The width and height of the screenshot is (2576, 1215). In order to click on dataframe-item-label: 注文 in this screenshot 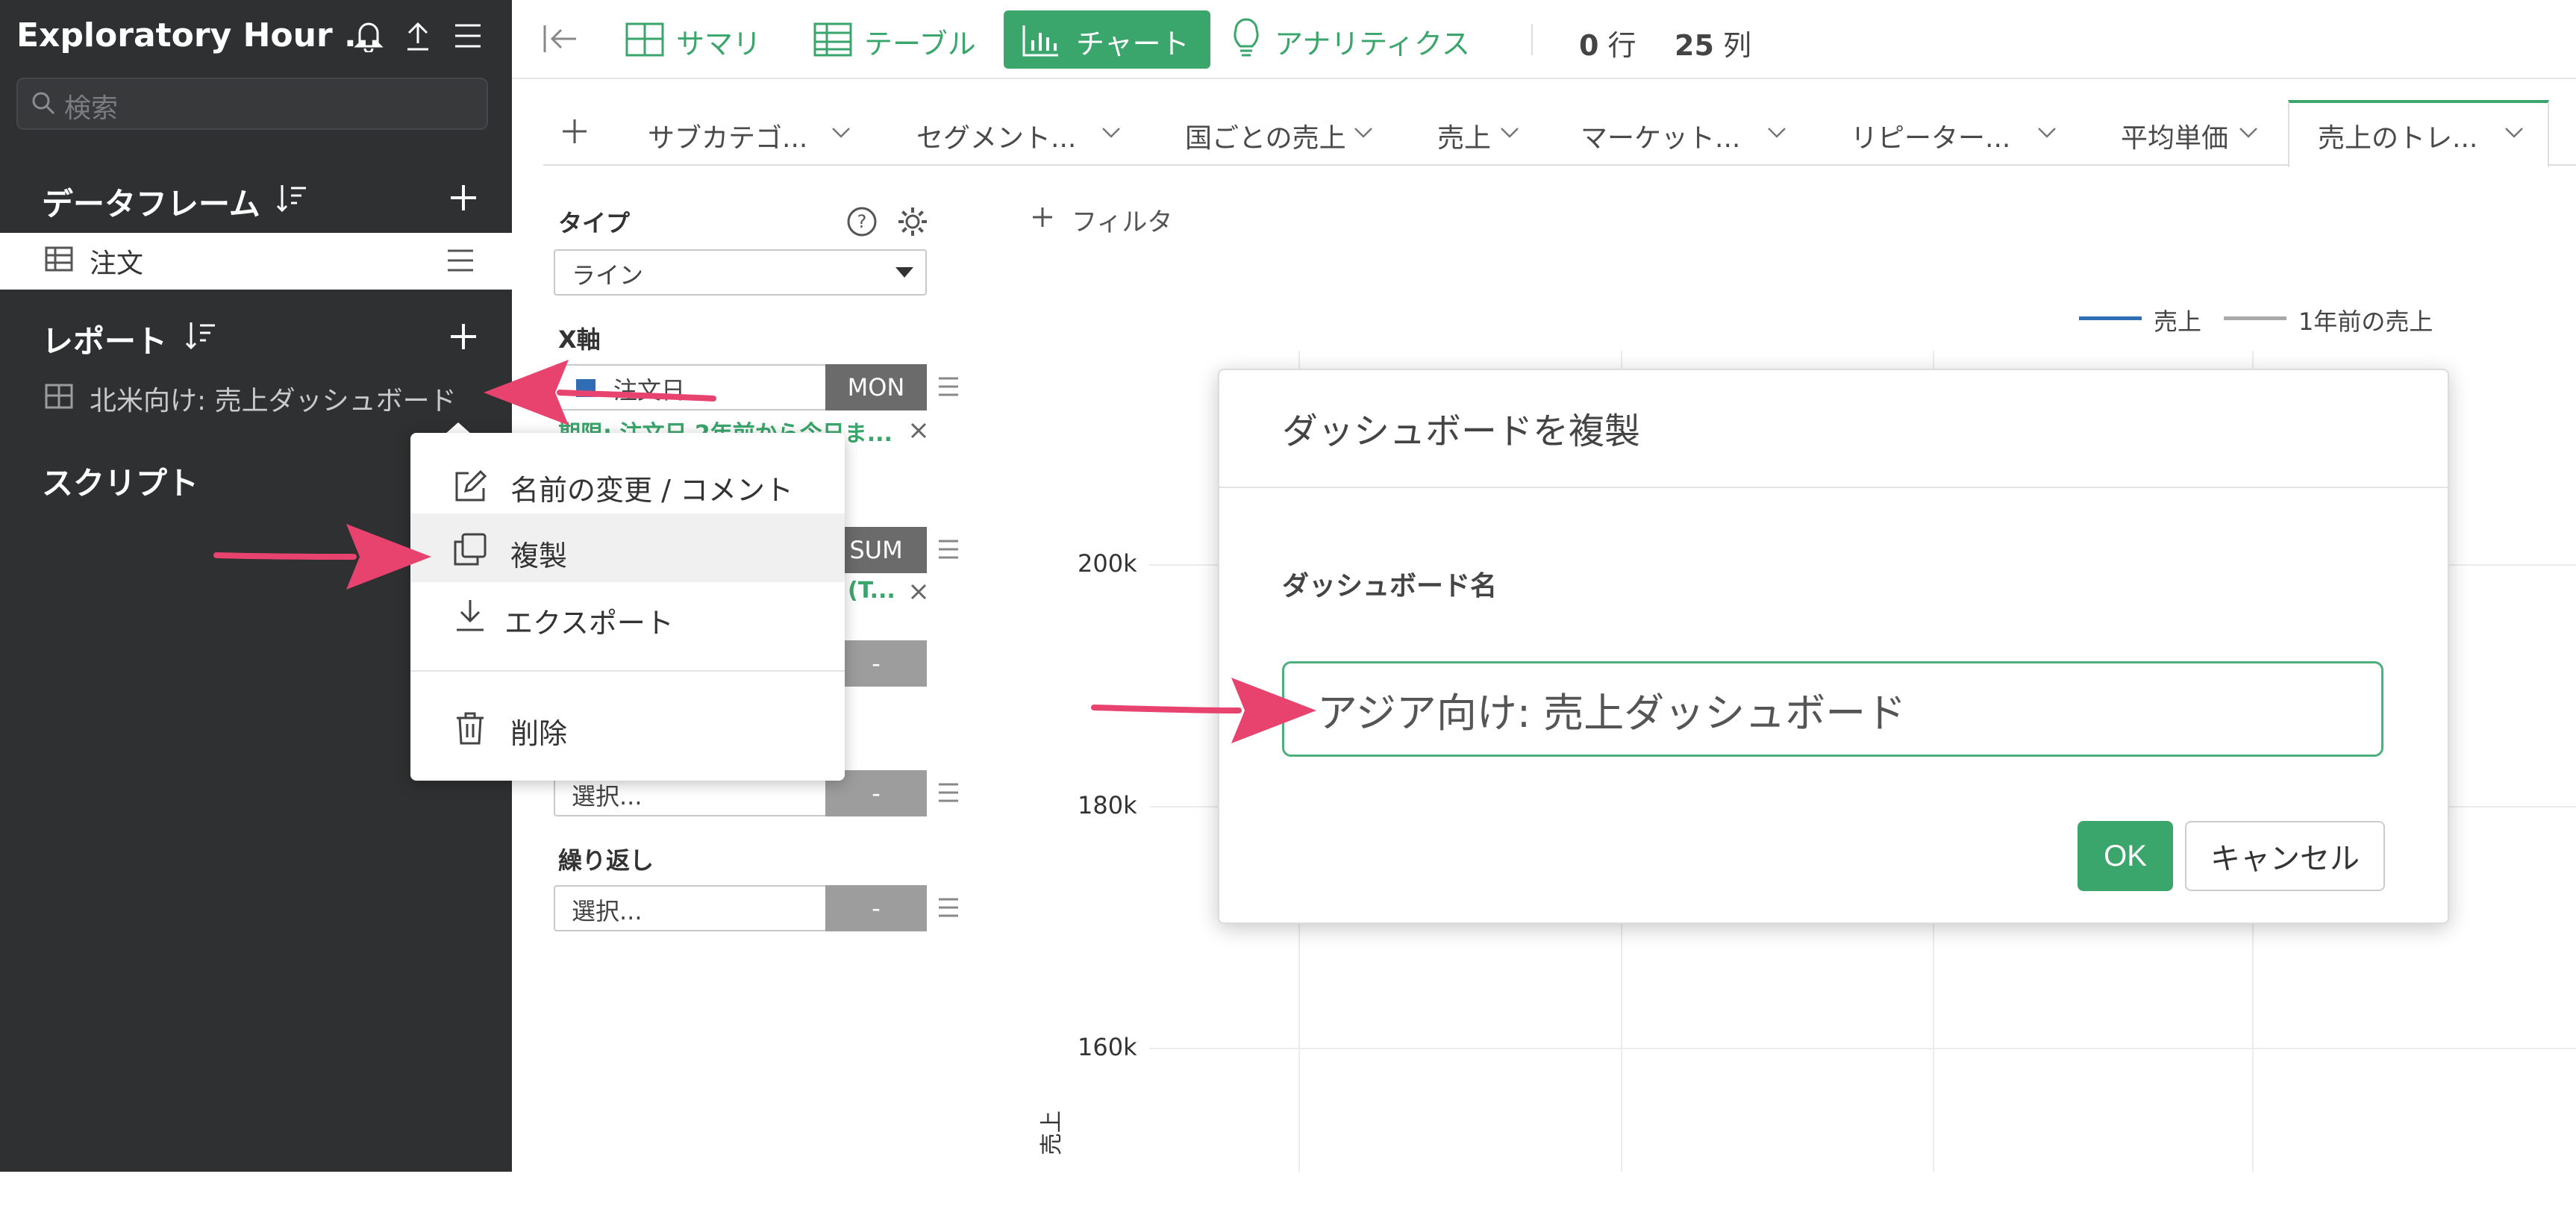, I will do `click(117, 264)`.